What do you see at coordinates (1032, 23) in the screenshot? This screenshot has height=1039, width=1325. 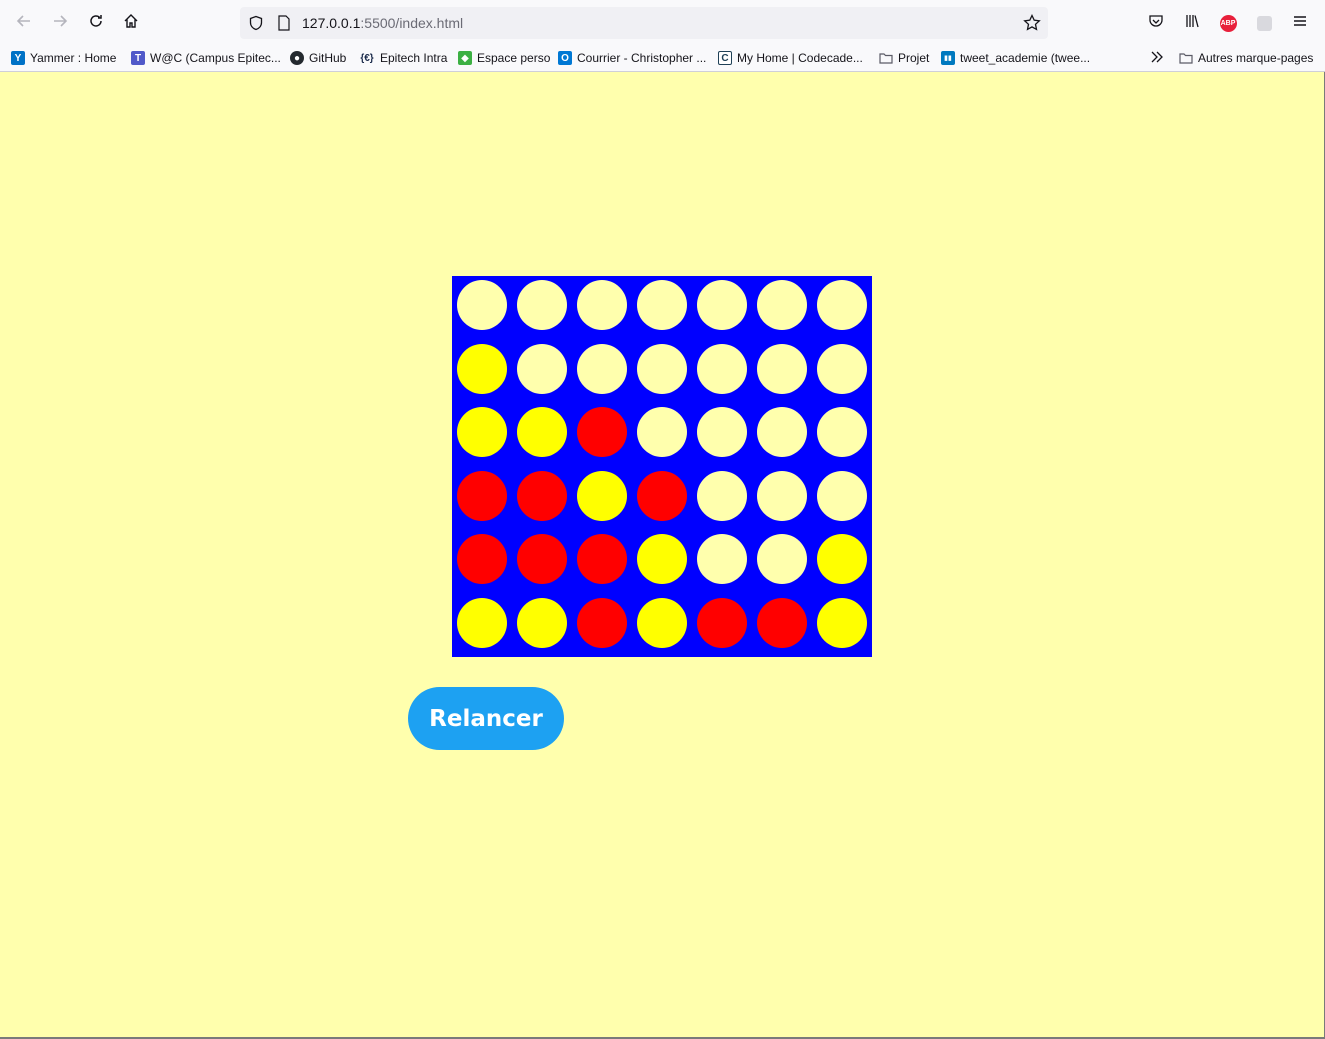 I see `star-bookmark-icon` at bounding box center [1032, 23].